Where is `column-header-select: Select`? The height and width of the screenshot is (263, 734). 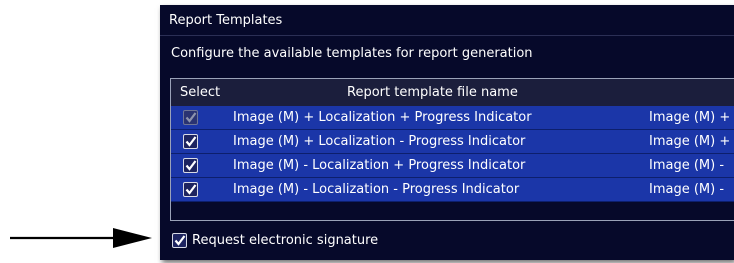 column-header-select: Select is located at coordinates (200, 92).